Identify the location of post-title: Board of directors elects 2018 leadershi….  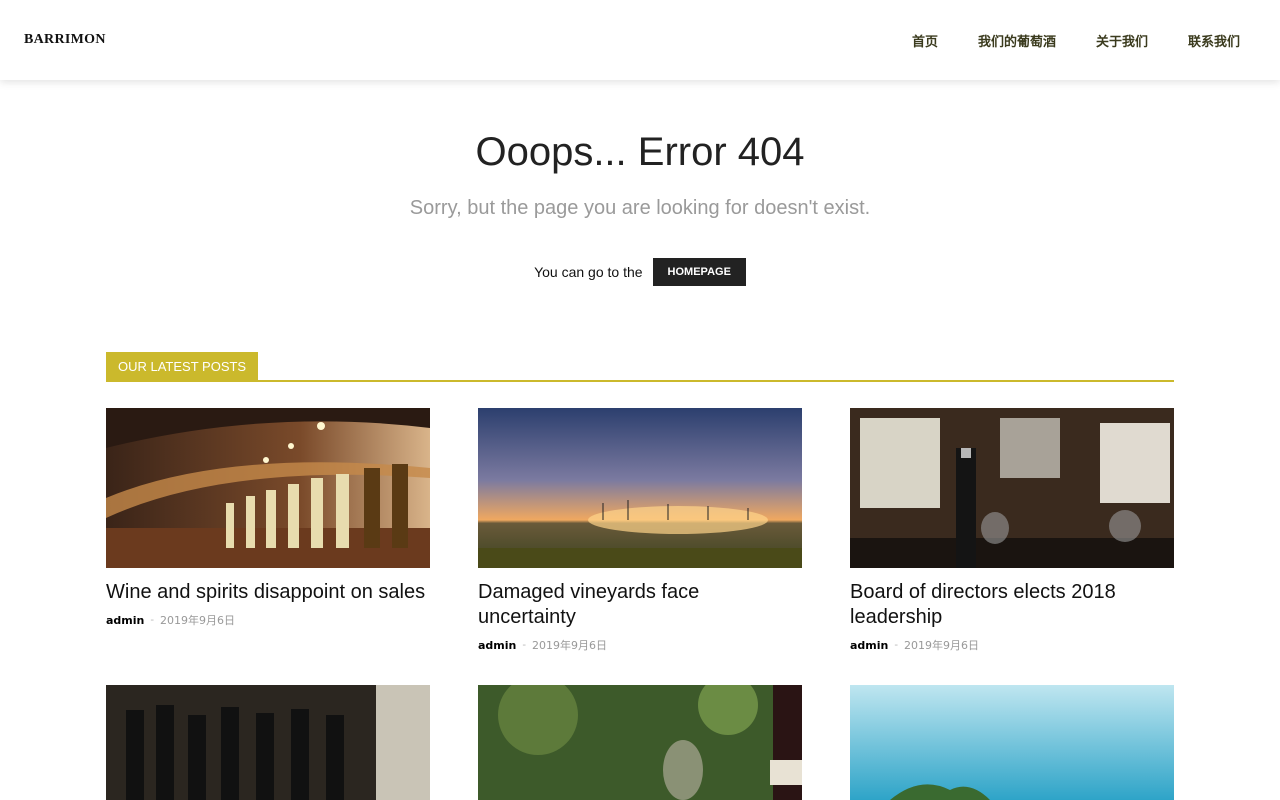
(1012, 605).